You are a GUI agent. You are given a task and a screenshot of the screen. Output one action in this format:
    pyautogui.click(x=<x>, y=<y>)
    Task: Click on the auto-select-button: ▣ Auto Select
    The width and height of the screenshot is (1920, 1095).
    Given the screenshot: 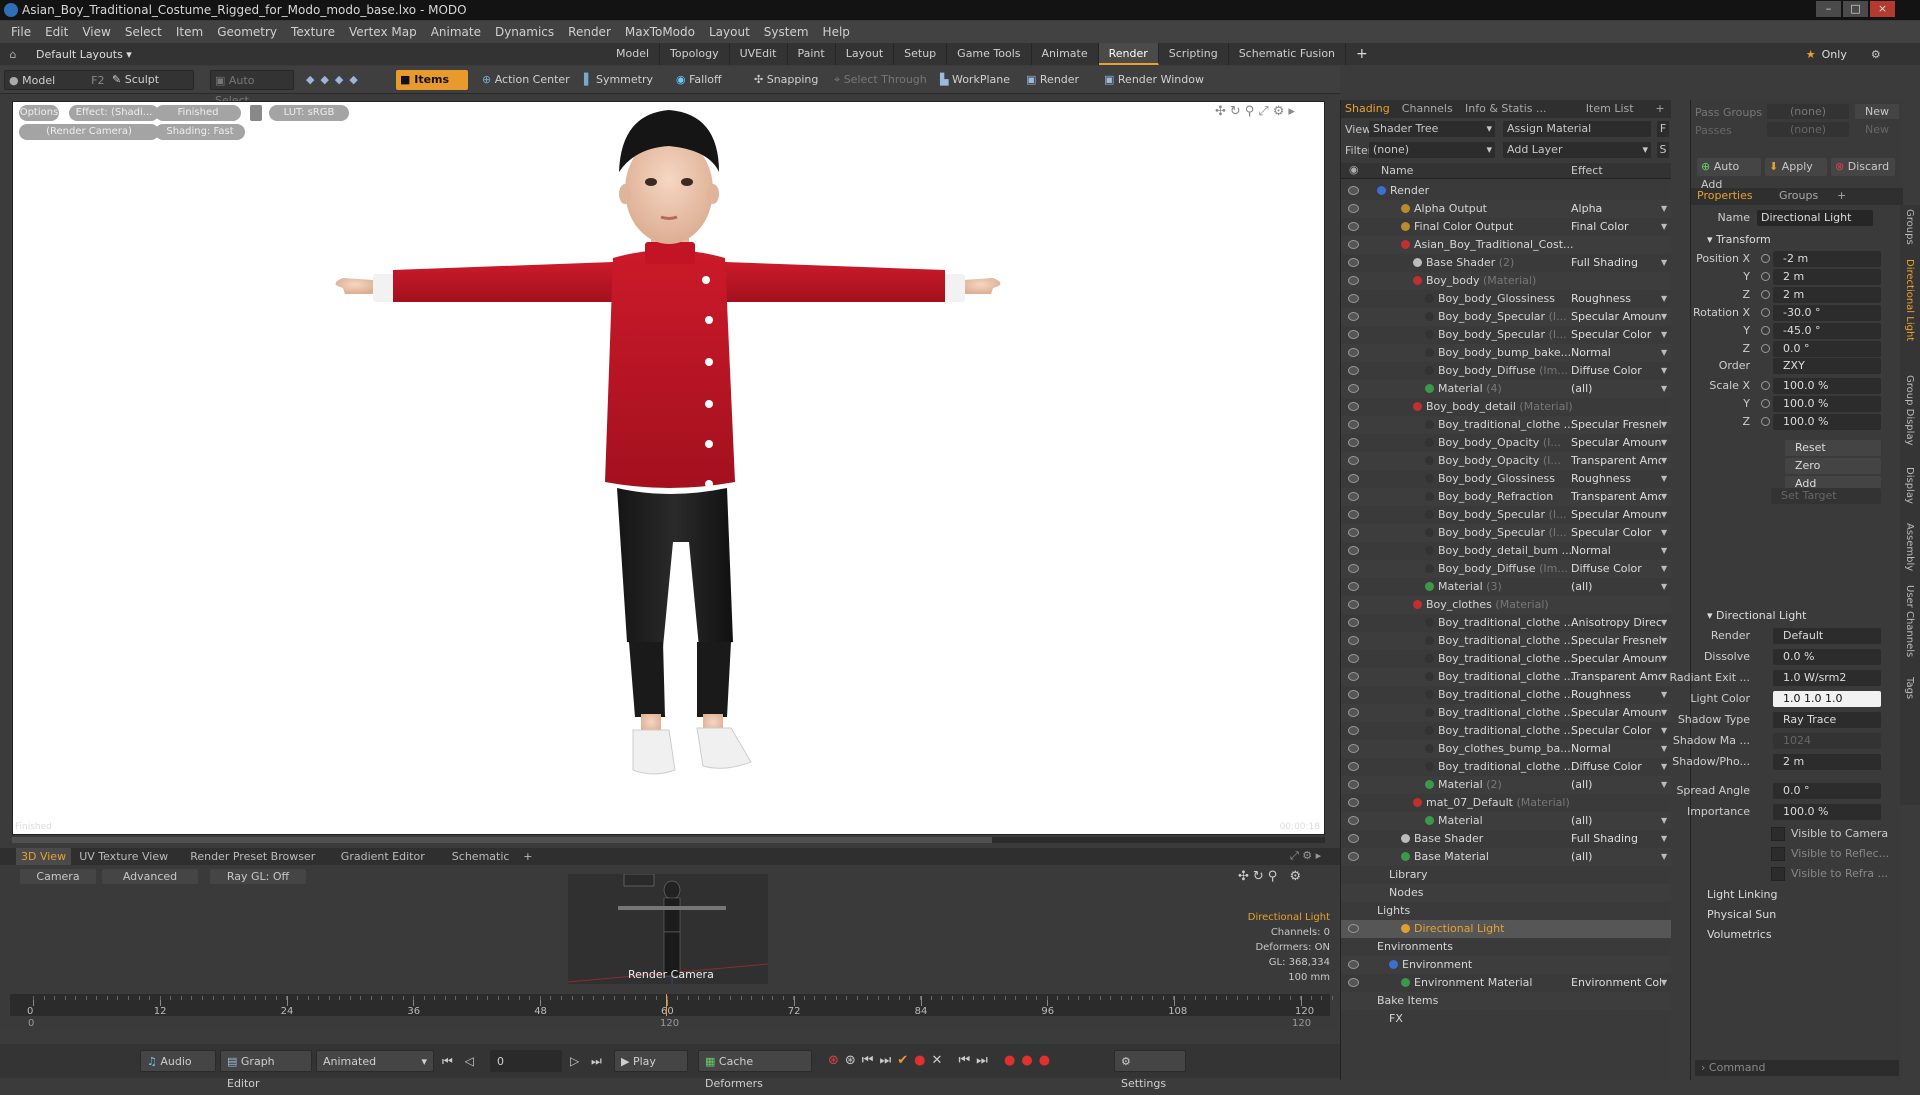 What is the action you would take?
    pyautogui.click(x=252, y=88)
    